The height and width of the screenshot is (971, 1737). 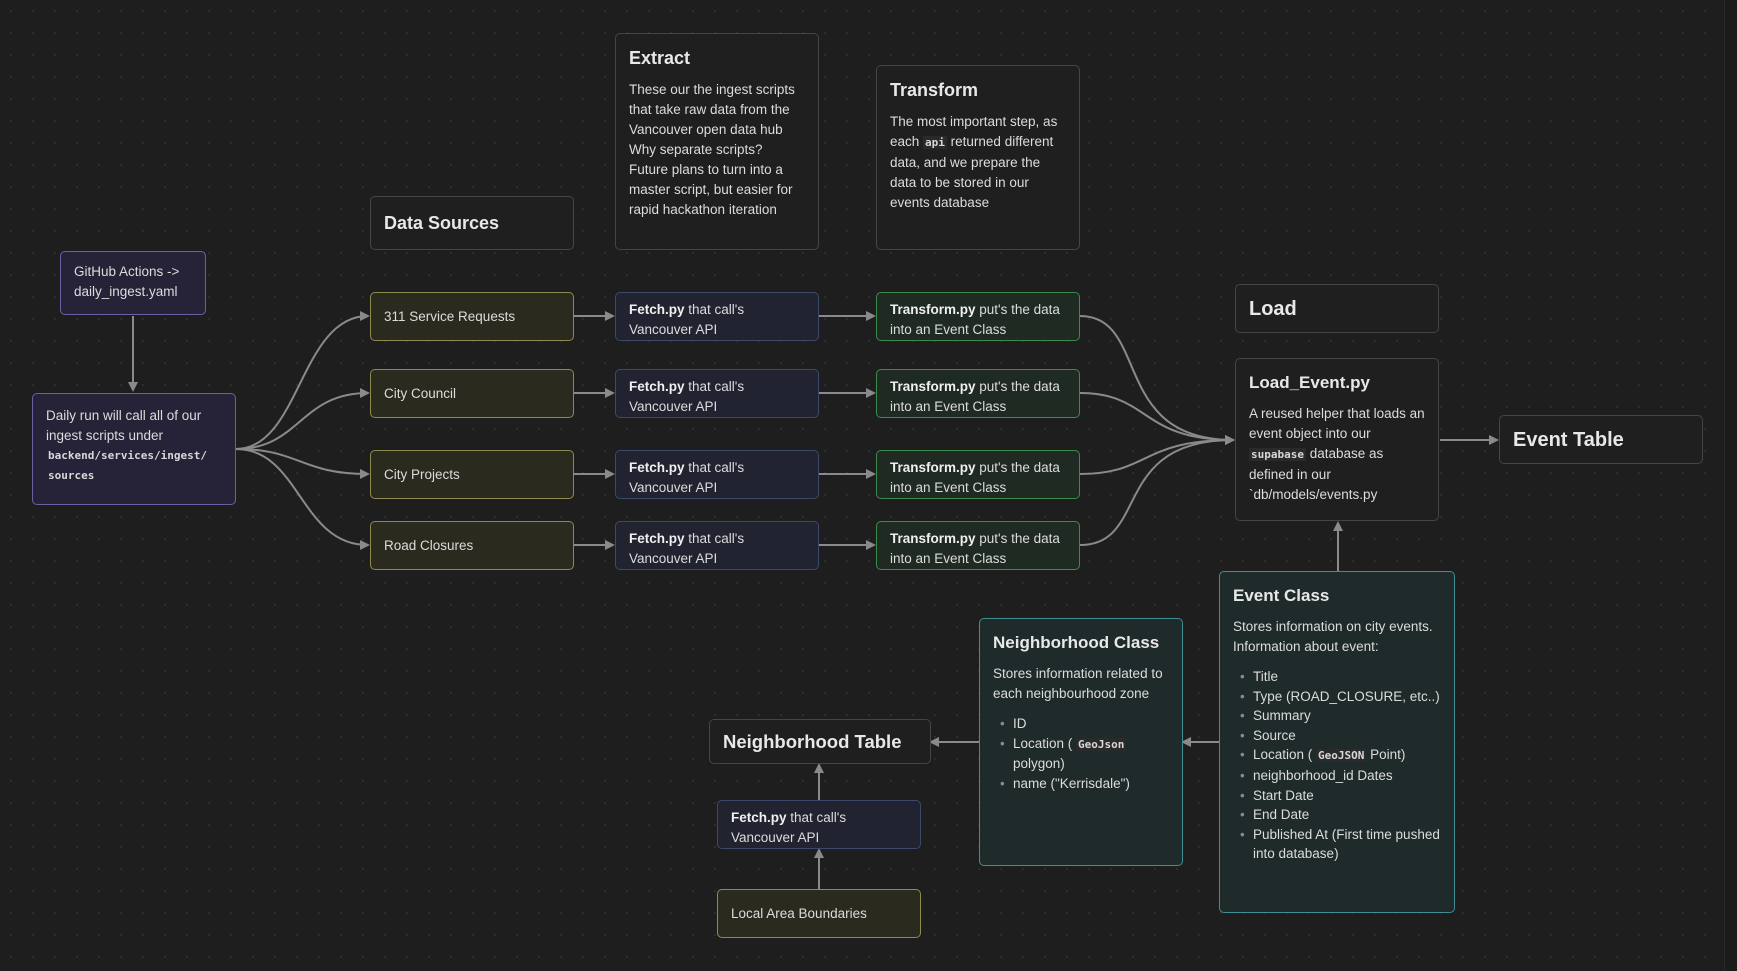 I want to click on source-label: Local Area Boundaries, so click(x=799, y=913).